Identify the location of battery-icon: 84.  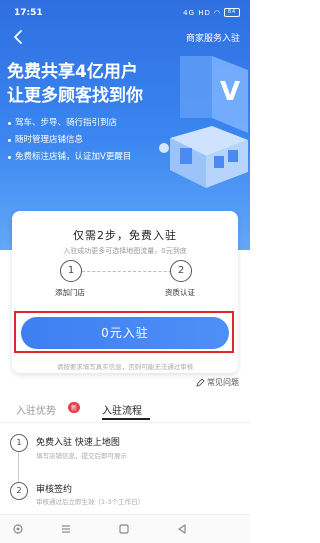
(232, 12).